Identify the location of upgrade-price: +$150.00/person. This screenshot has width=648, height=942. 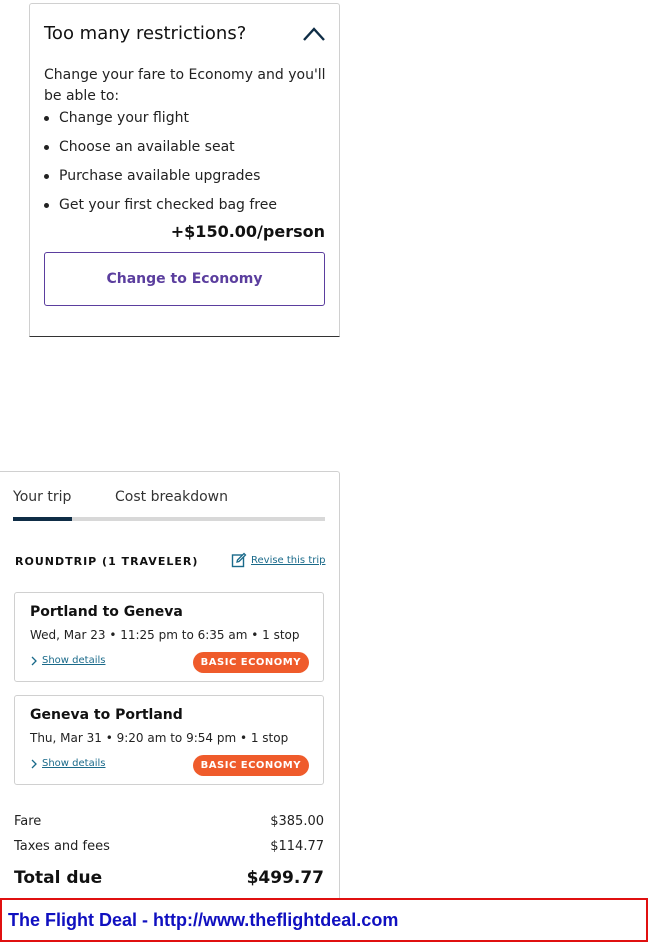
(247, 231).